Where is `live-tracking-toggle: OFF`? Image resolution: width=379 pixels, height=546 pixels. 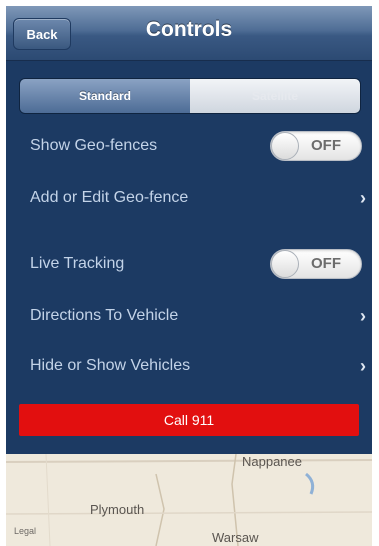
live-tracking-toggle: OFF is located at coordinates (316, 264).